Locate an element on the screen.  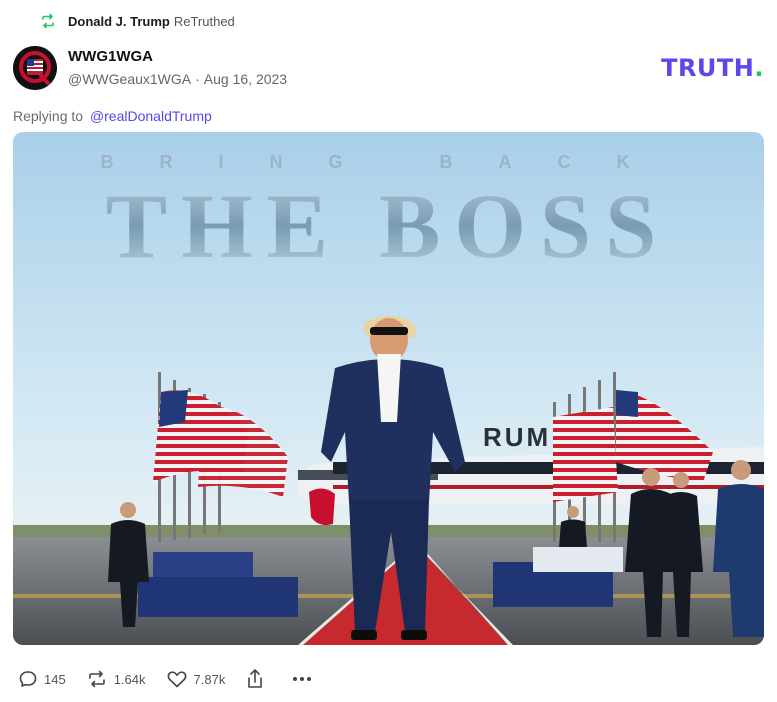
heart-icon is located at coordinates (176, 679).